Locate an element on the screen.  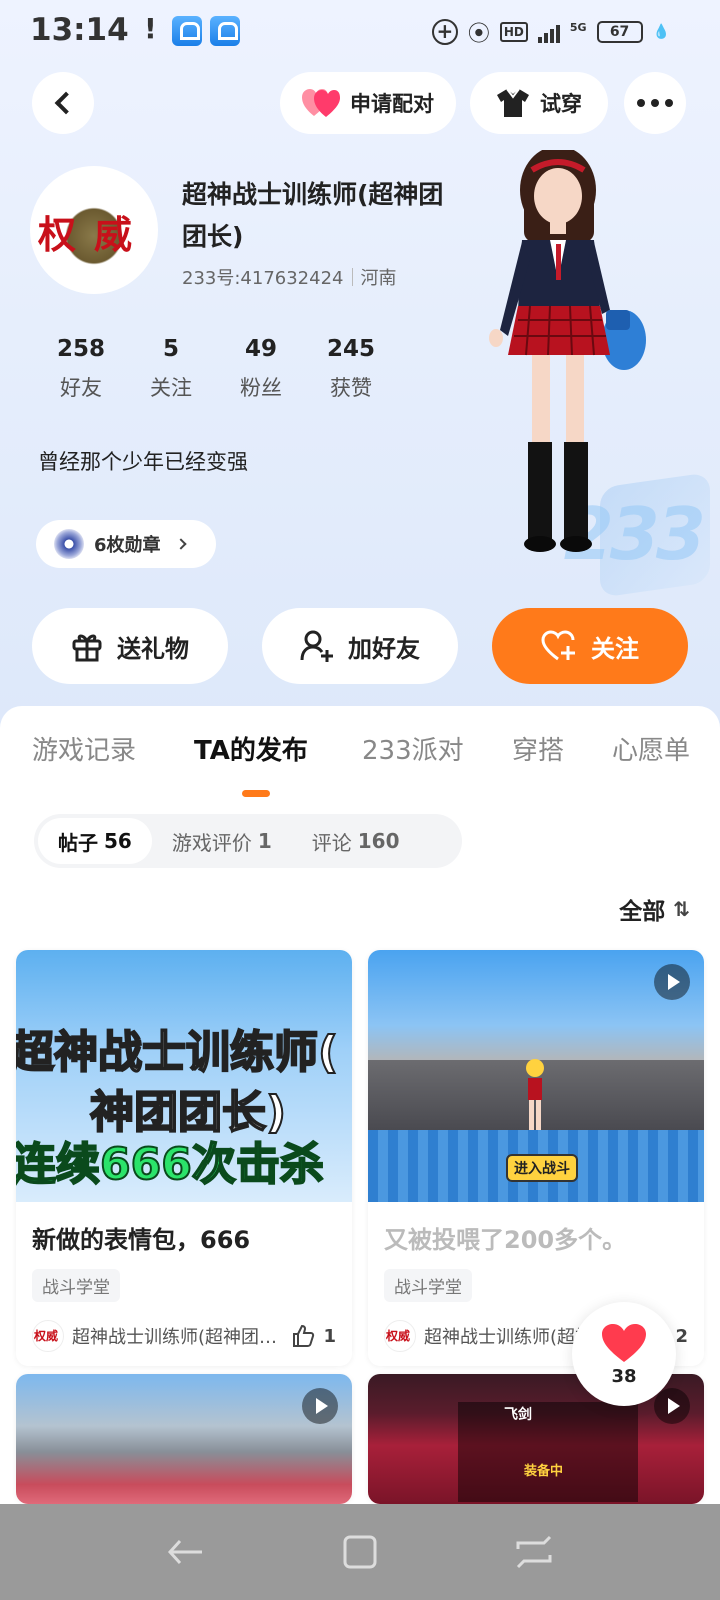
try-on-button: 试穿 is located at coordinates (539, 103).